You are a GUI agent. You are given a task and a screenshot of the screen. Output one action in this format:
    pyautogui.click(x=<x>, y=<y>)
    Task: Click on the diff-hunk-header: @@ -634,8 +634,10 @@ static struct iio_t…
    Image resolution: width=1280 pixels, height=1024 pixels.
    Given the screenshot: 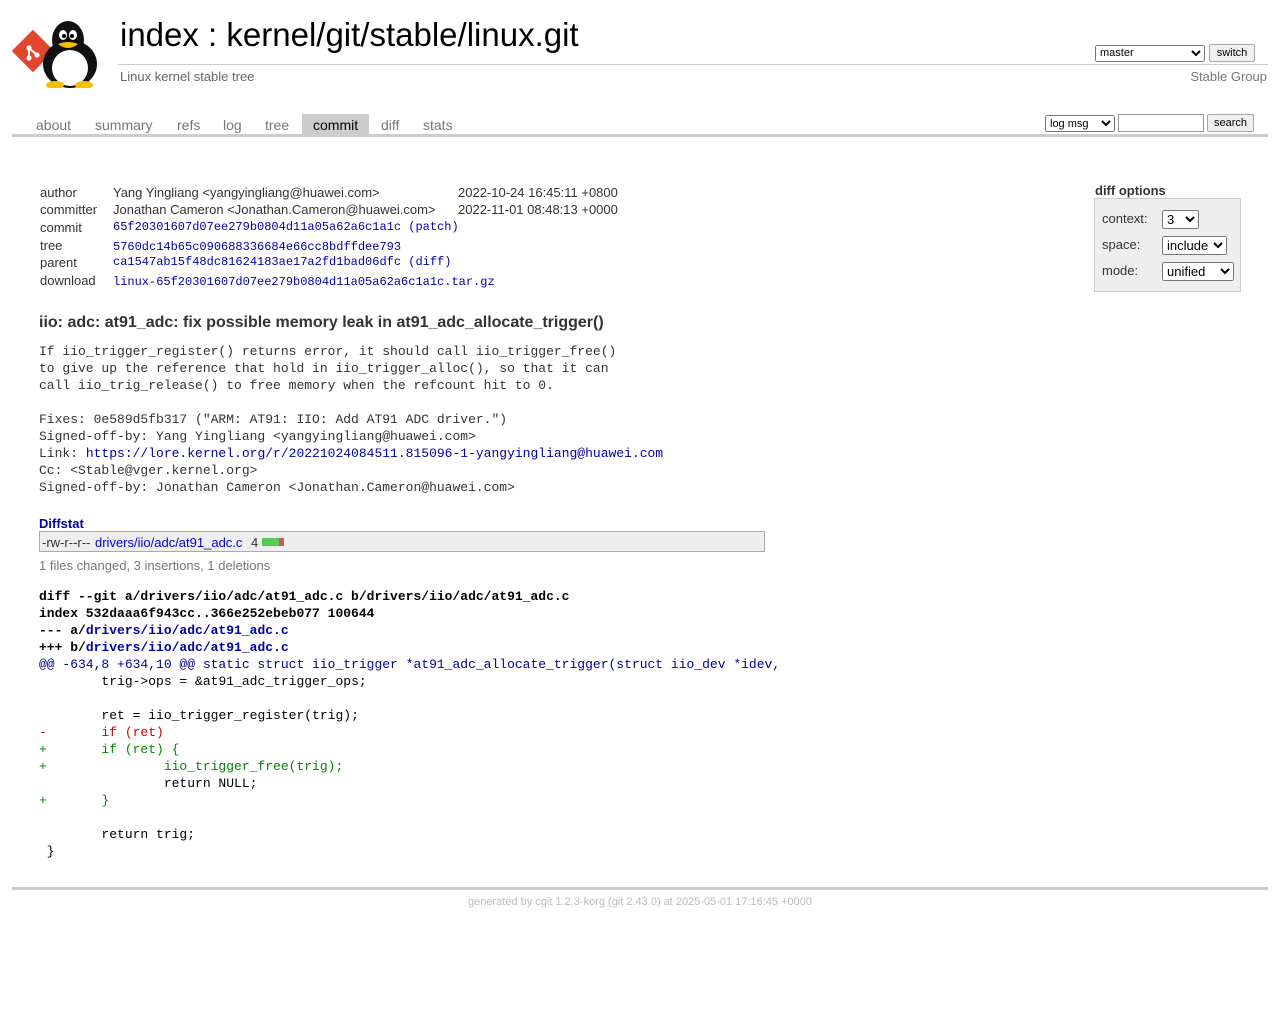 What is the action you would take?
    pyautogui.click(x=410, y=664)
    